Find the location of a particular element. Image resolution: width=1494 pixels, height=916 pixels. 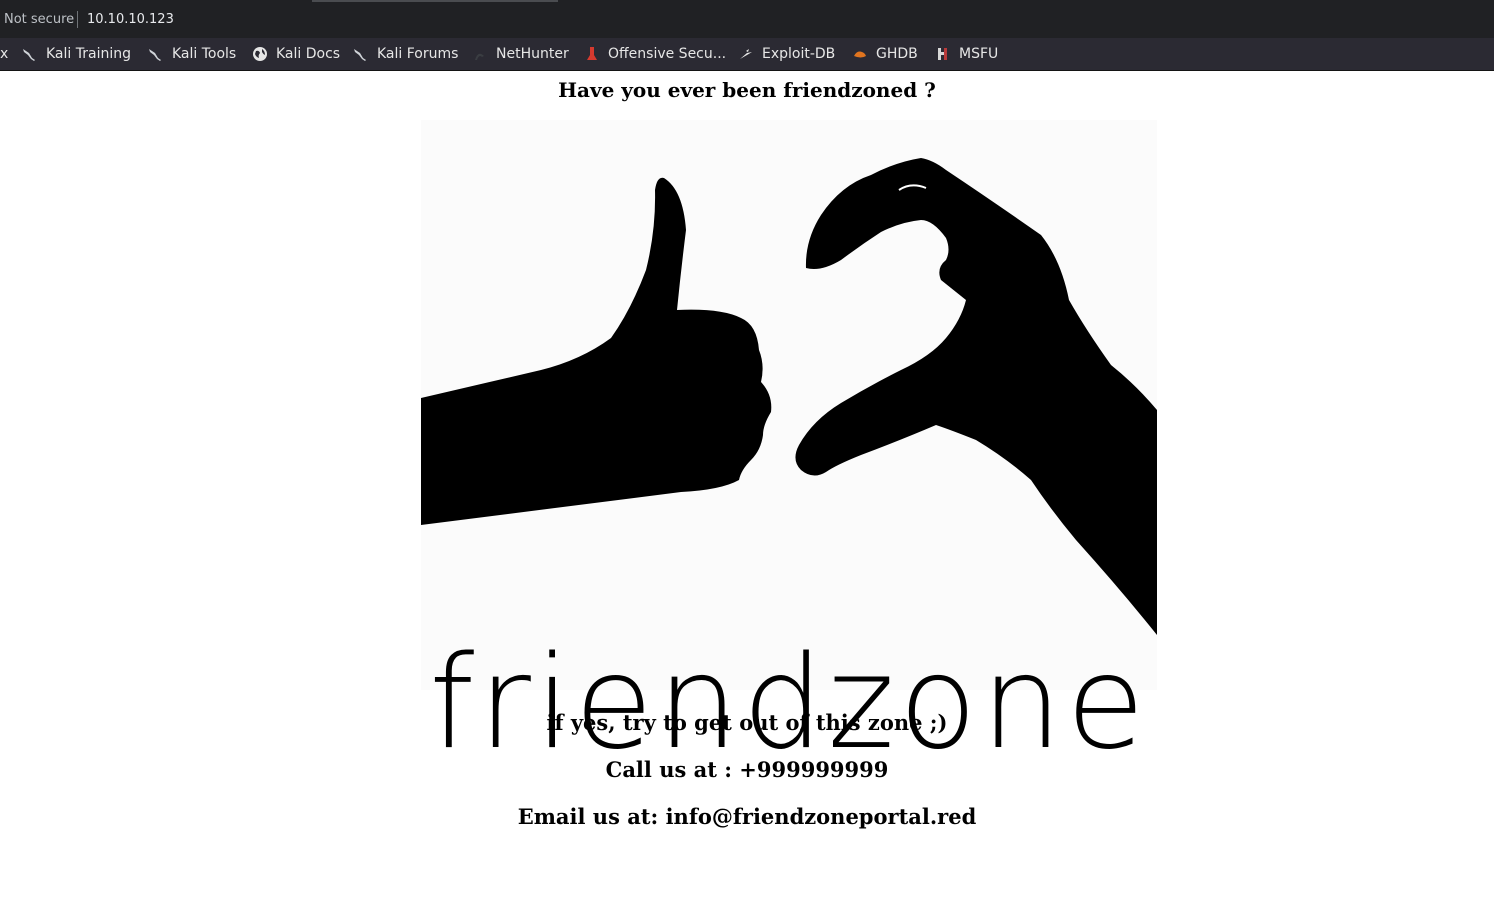

bookmark-exploit-db: Exploit-DB is located at coordinates (786, 54).